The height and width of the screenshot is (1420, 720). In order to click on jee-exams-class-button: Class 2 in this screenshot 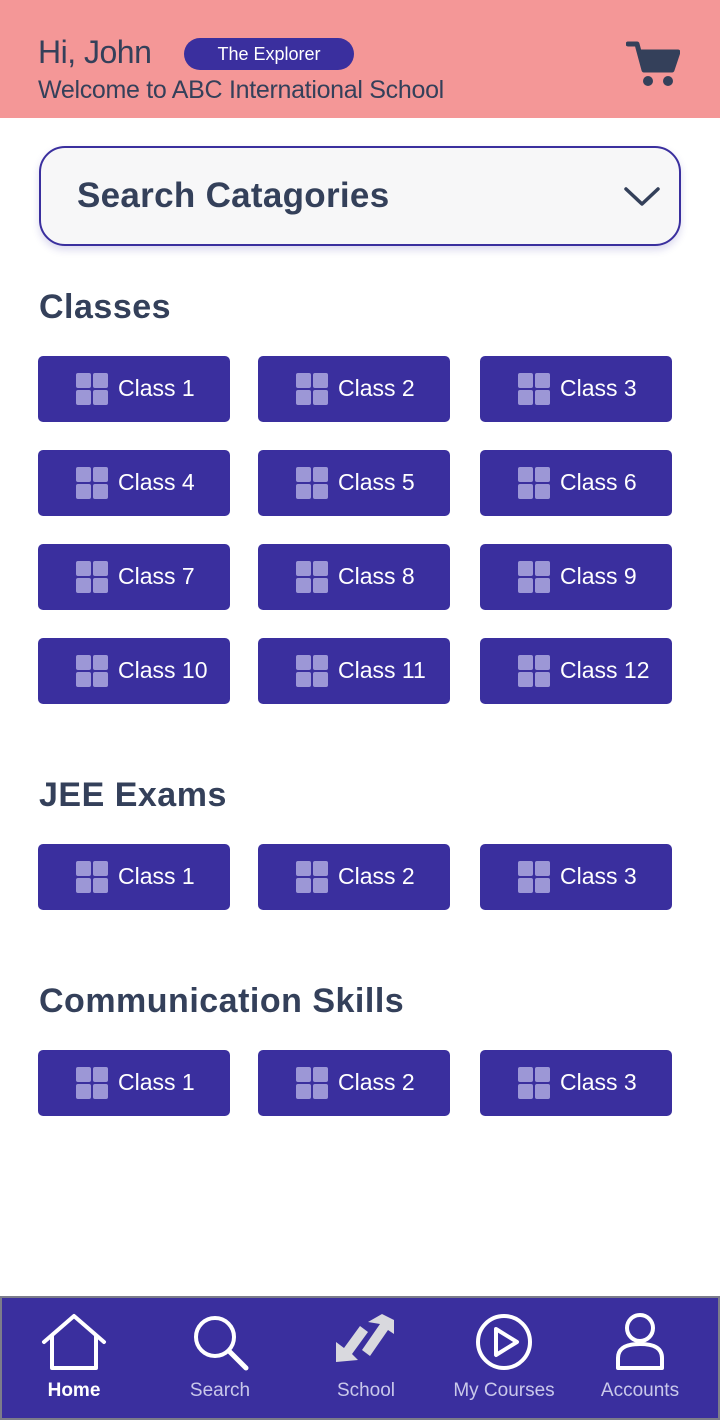, I will do `click(354, 877)`.